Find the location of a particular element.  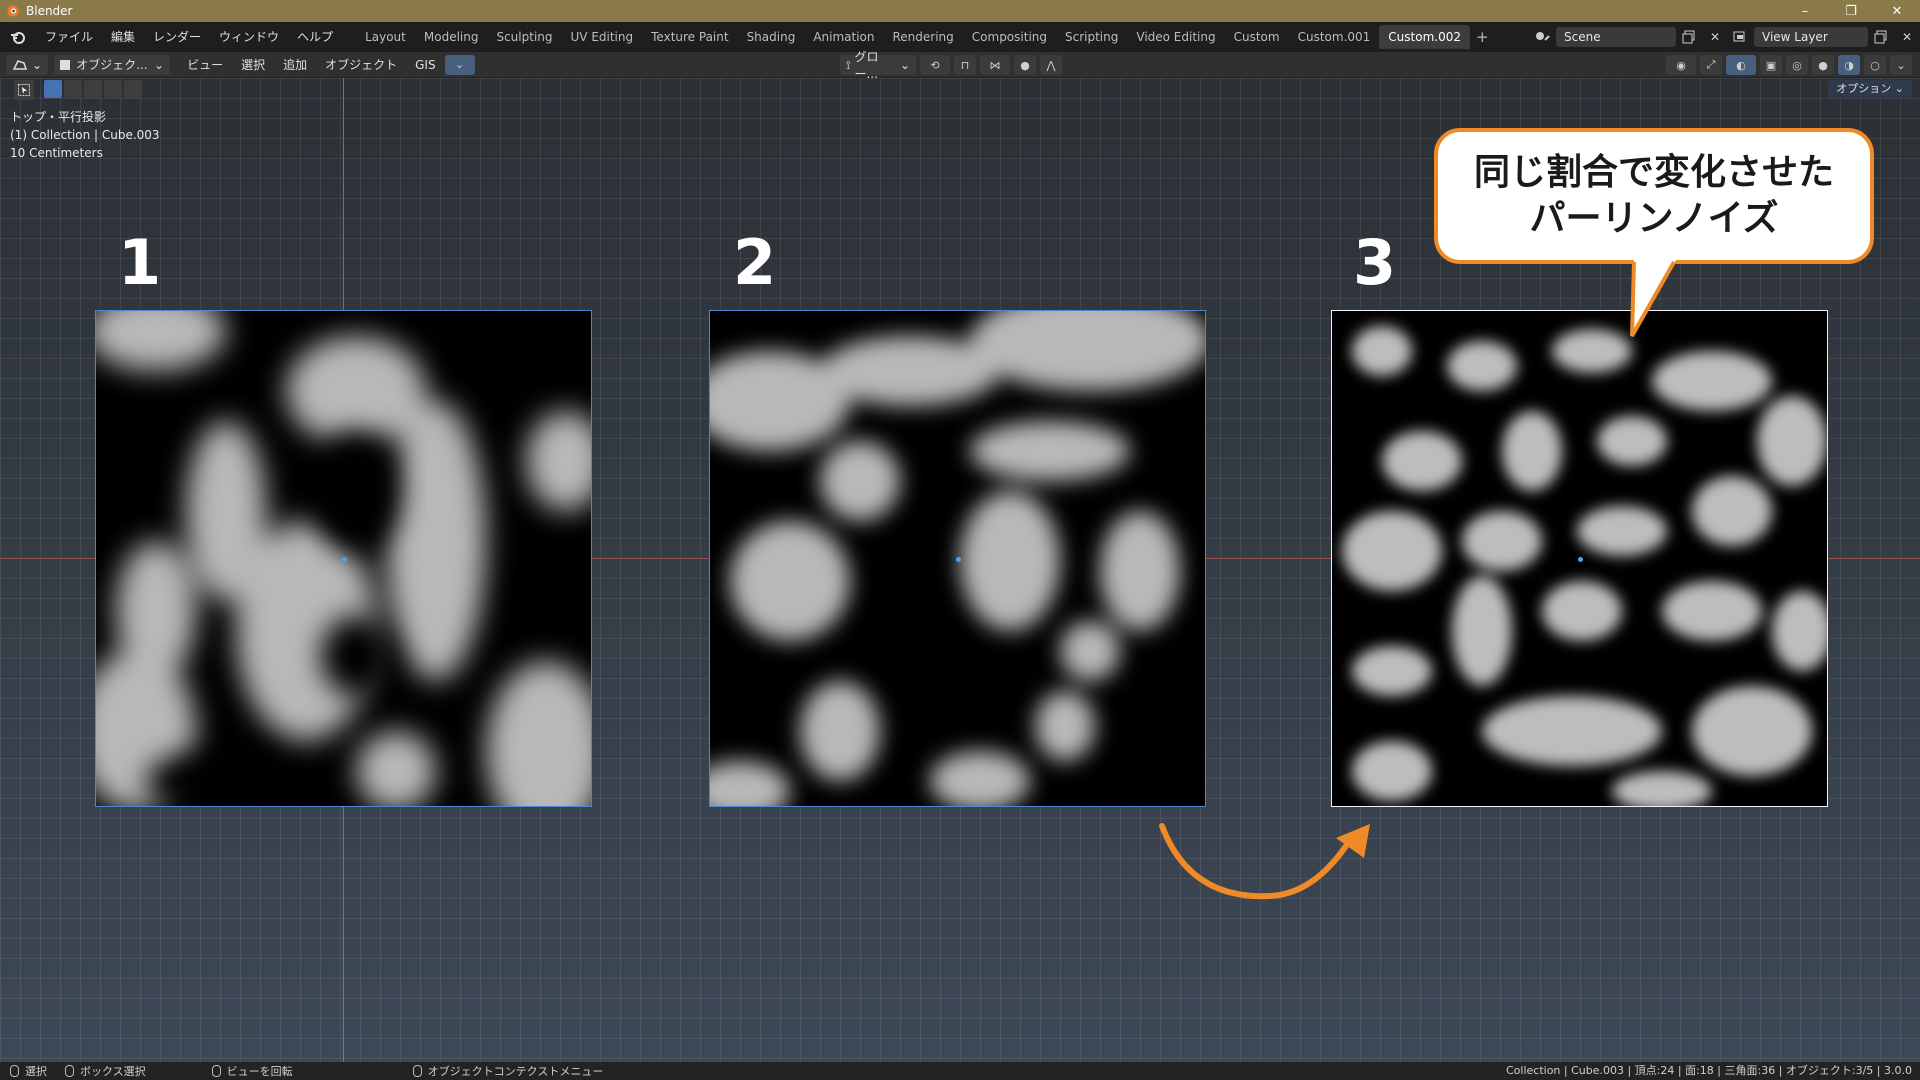

status-select: 選択 is located at coordinates (28, 1071).